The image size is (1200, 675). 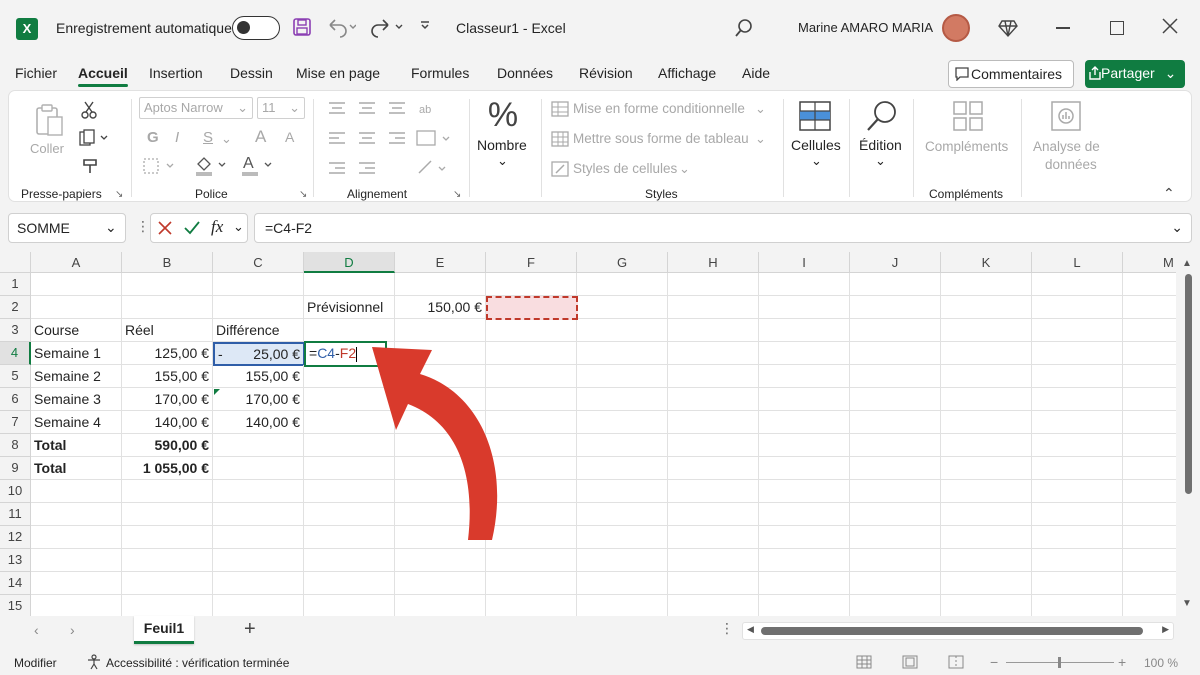 I want to click on select-all-corner, so click(x=15, y=262).